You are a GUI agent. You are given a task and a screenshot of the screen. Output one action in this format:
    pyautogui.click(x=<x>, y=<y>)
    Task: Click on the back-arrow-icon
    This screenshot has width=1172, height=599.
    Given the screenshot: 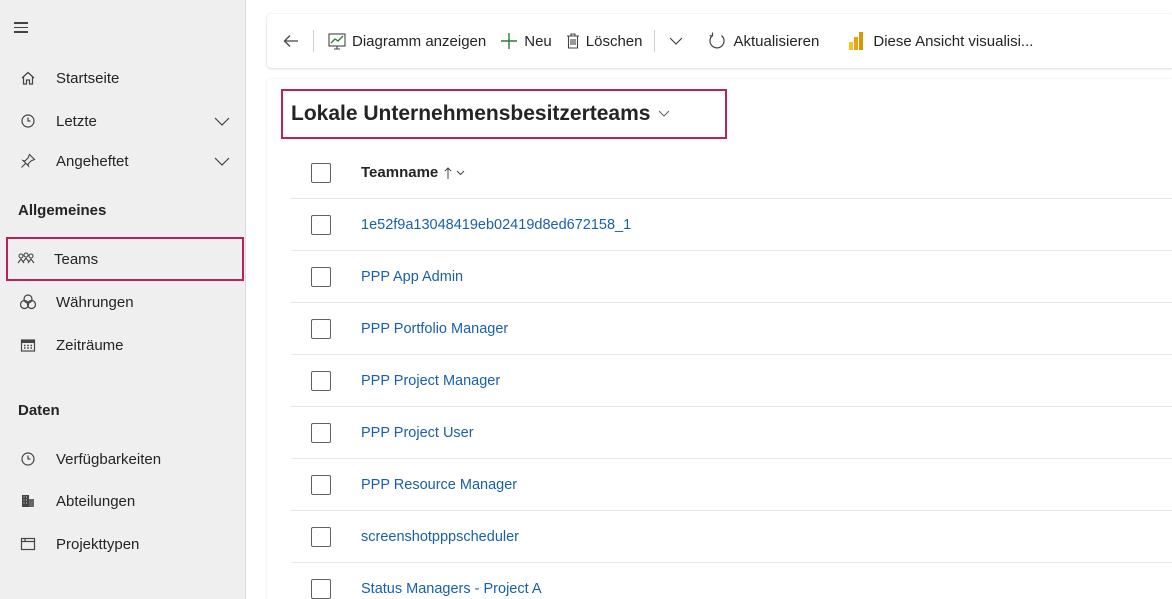 What is the action you would take?
    pyautogui.click(x=290, y=41)
    